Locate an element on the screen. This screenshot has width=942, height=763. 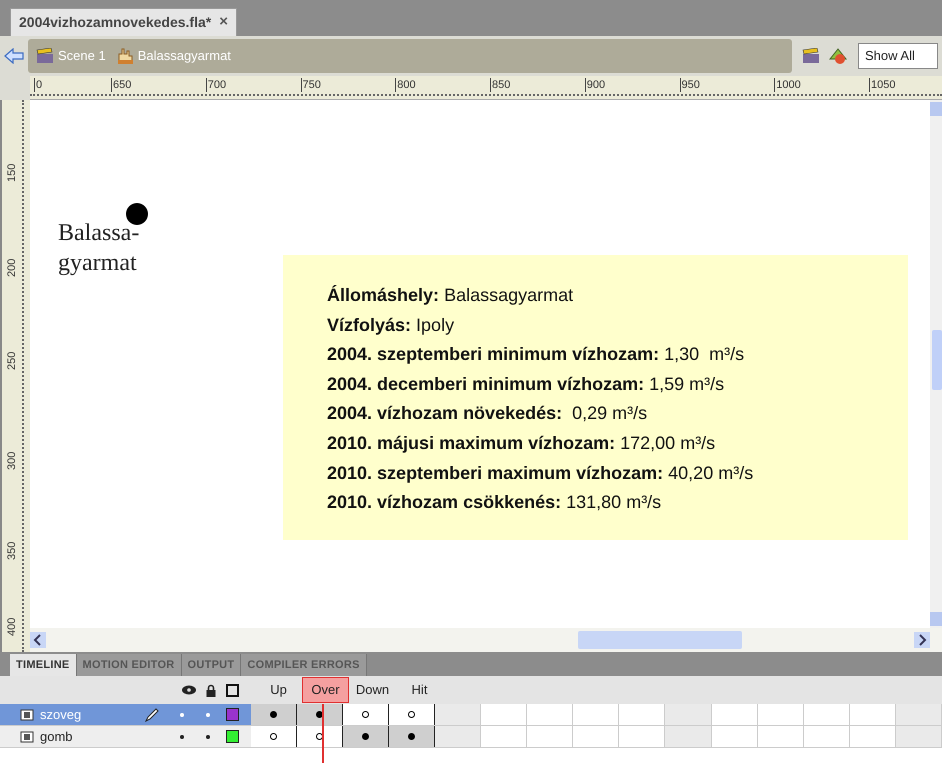
location-dot is located at coordinates (137, 214).